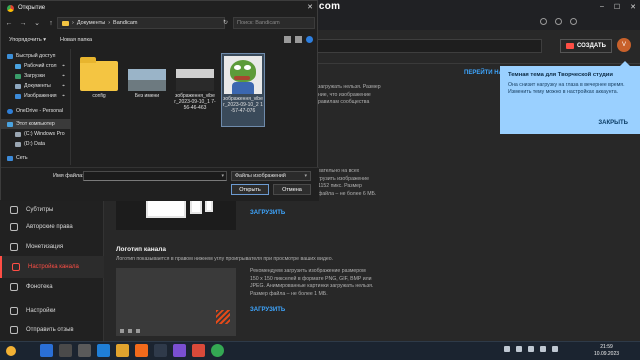 This screenshot has width=640, height=360. What do you see at coordinates (607, 354) in the screenshot?
I see `clock-date: 10.09.2023` at bounding box center [607, 354].